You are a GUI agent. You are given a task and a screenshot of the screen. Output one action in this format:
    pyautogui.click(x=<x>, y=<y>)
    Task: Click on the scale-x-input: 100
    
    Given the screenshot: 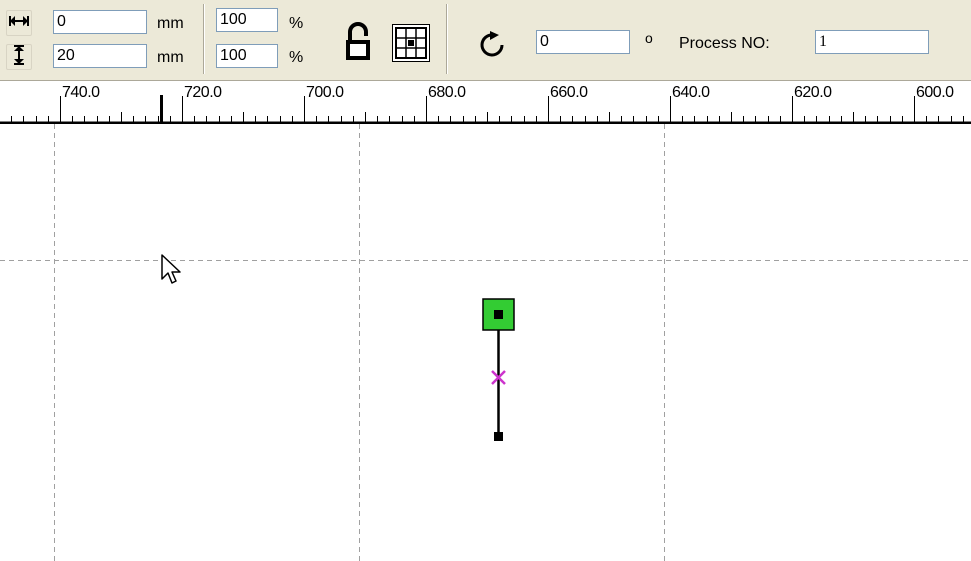 What is the action you would take?
    pyautogui.click(x=247, y=20)
    